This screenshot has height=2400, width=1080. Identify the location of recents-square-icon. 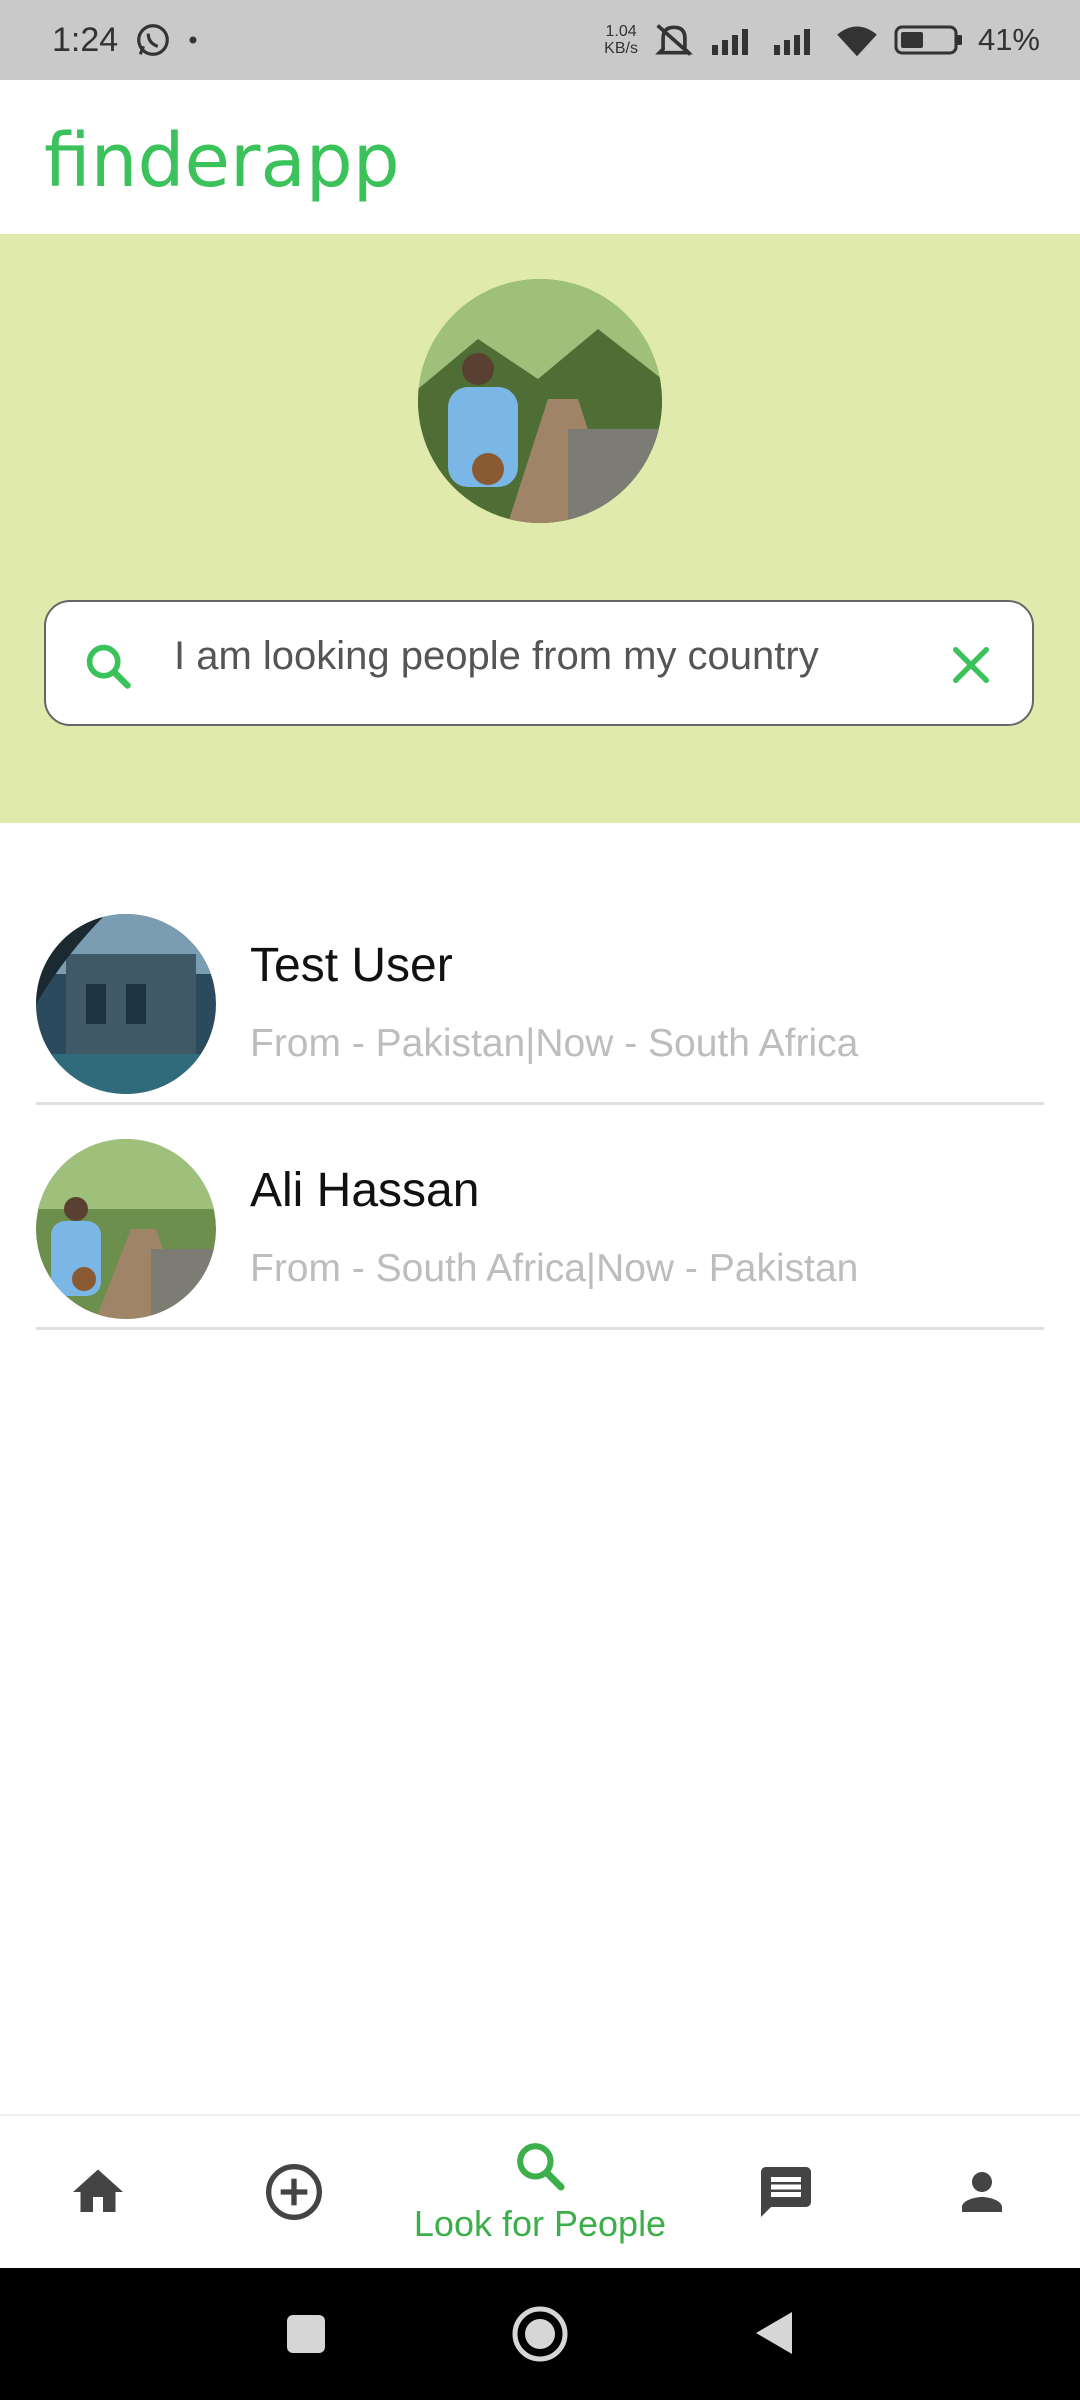
(306, 2334).